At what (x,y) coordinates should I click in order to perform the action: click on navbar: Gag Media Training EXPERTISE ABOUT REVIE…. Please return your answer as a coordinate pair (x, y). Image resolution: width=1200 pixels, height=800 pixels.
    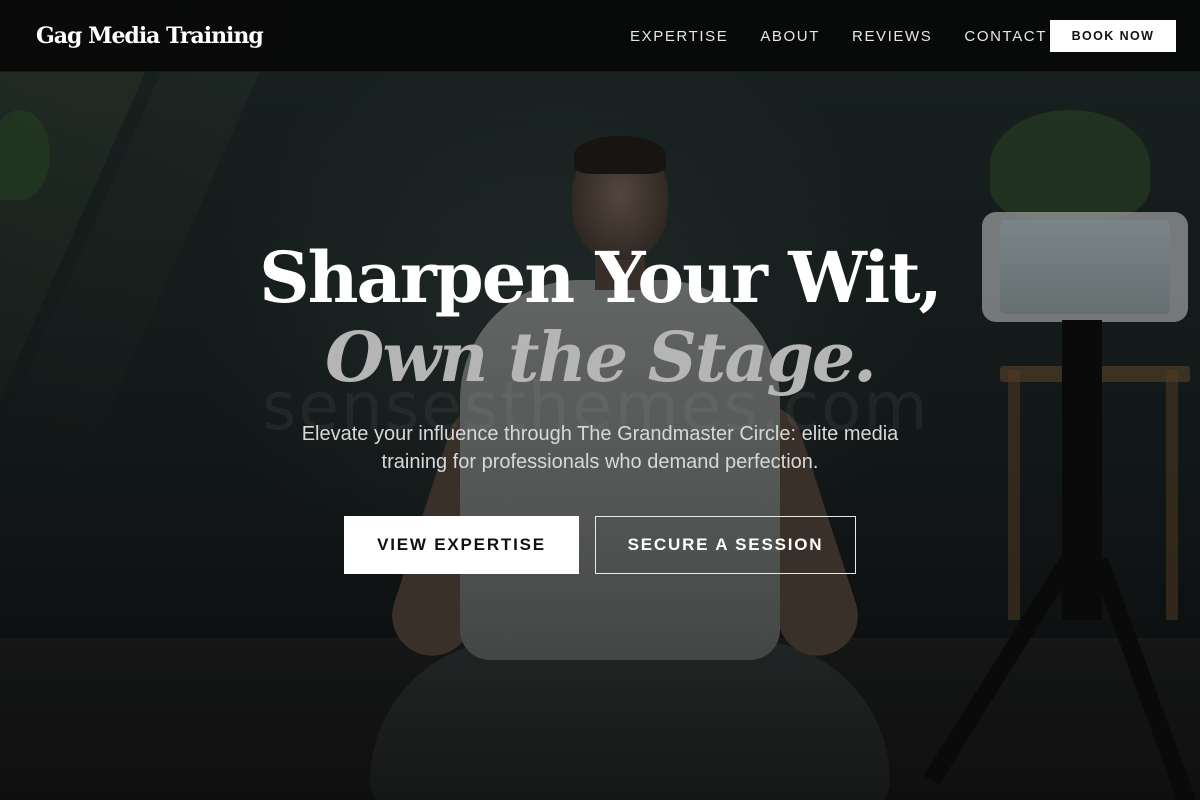
    Looking at the image, I should click on (600, 36).